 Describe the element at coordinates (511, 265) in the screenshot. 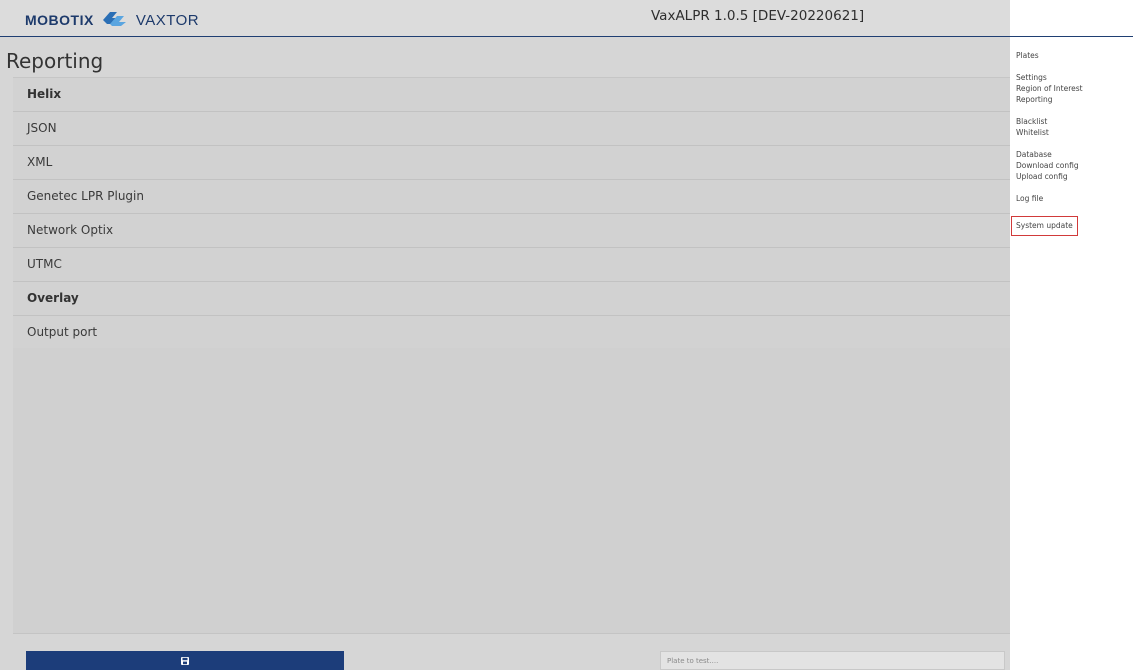

I see `section-utmc: UTMC` at that location.